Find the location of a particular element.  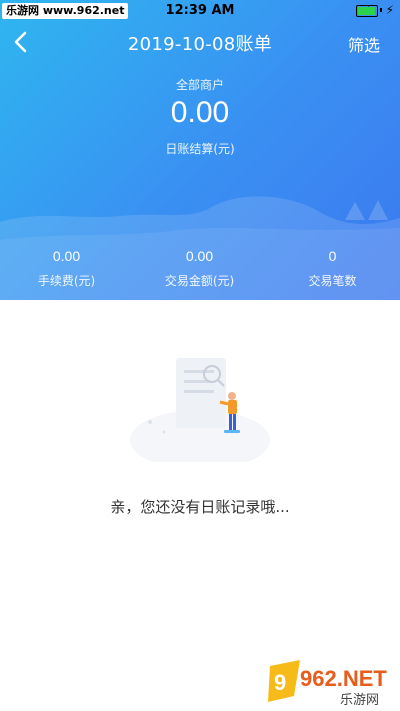

filter-button: 筛选 is located at coordinates (364, 44).